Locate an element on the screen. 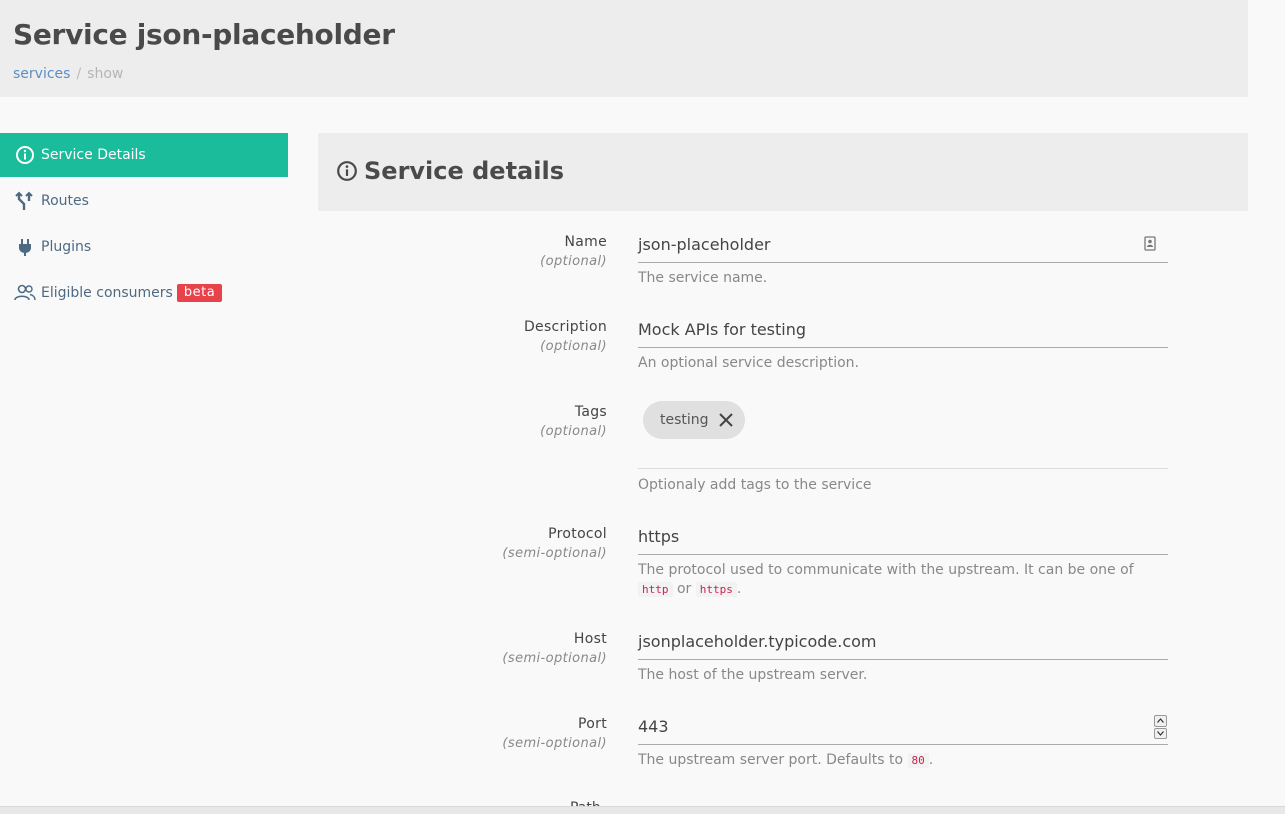 This screenshot has width=1285, height=814. horizontal-scrollbar is located at coordinates (642, 810).